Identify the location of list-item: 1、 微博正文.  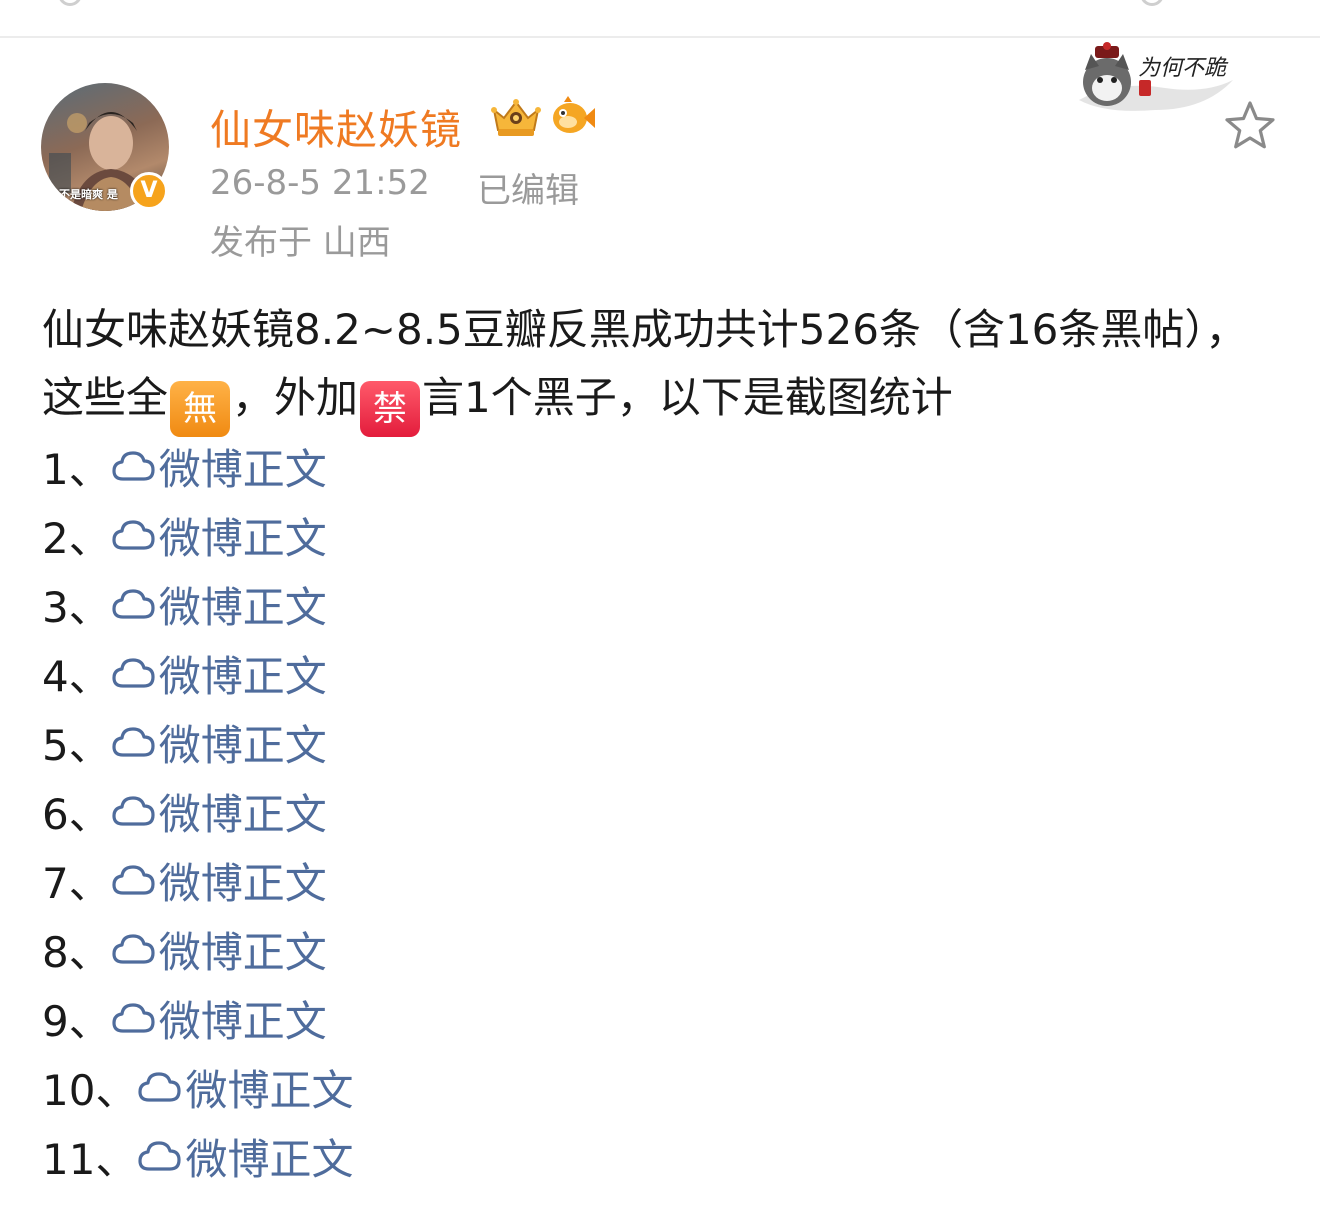
(197, 466).